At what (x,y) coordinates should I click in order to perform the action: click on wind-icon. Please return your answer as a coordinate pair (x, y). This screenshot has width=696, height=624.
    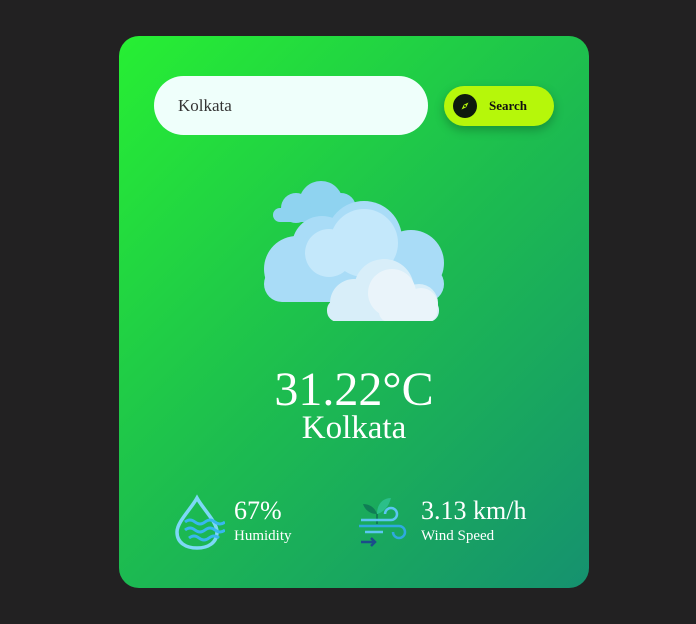
    Looking at the image, I should click on (383, 522).